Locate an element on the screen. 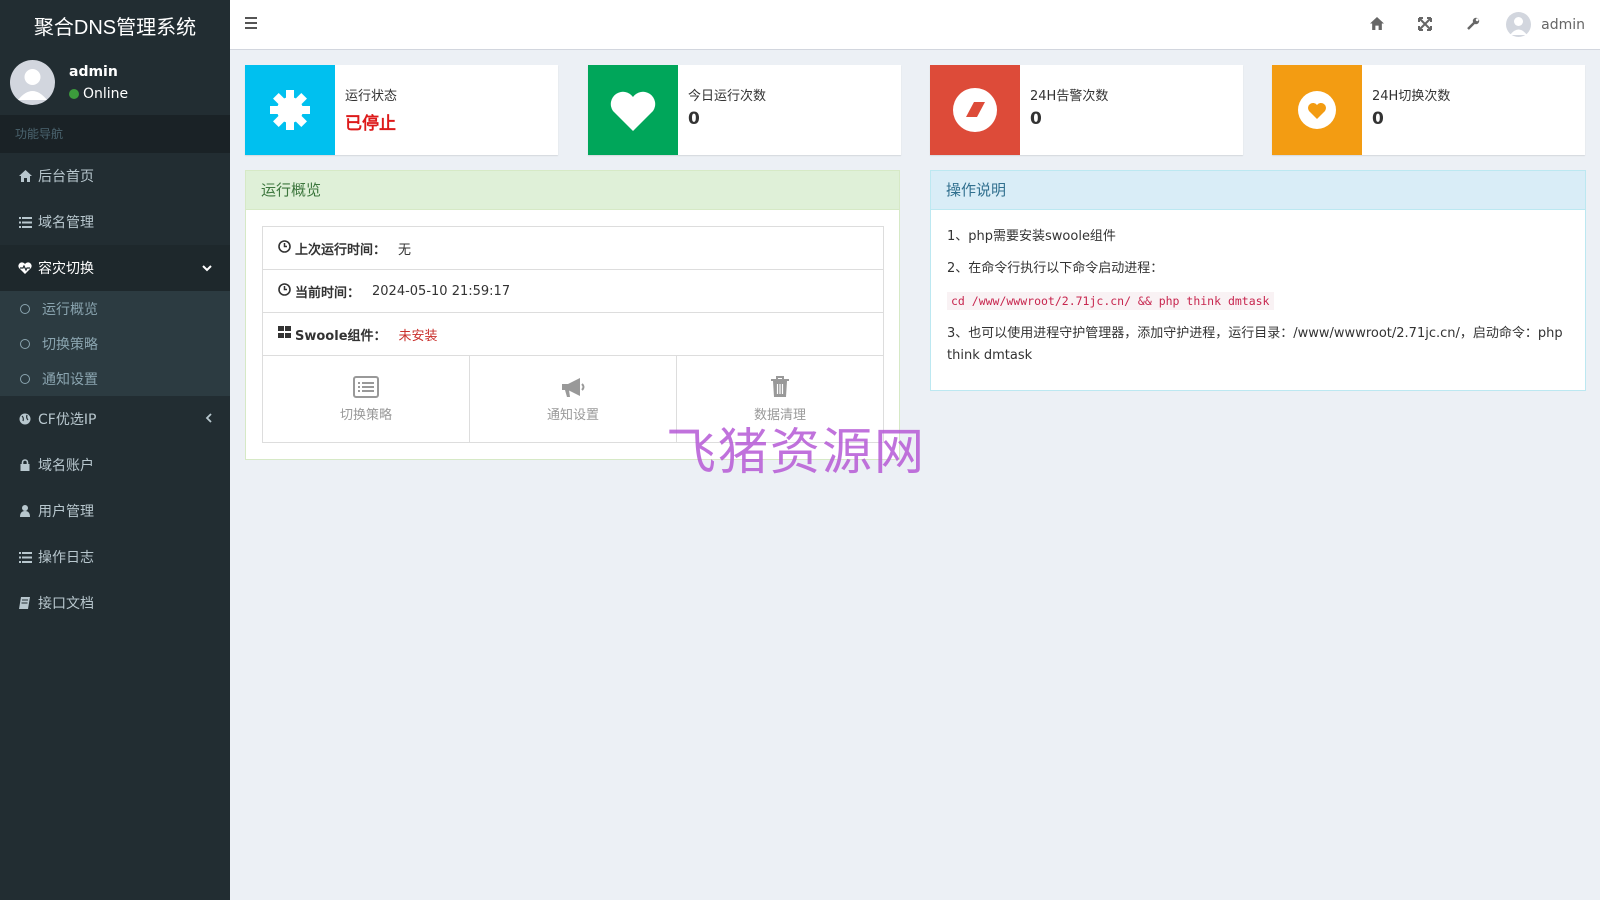 The height and width of the screenshot is (900, 1600). online-dot-icon is located at coordinates (74, 93).